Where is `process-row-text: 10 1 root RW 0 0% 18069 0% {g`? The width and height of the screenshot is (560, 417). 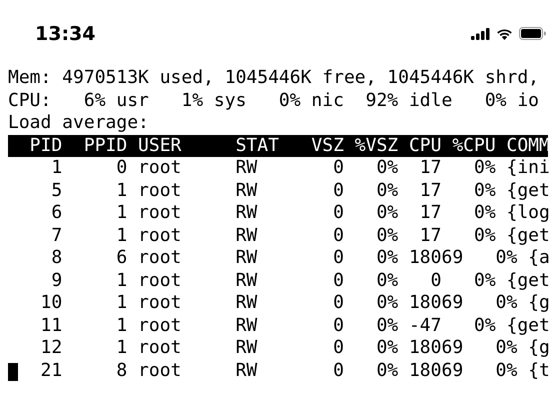
process-row-text: 10 1 root RW 0 0% 18069 0% {g is located at coordinates (295, 303).